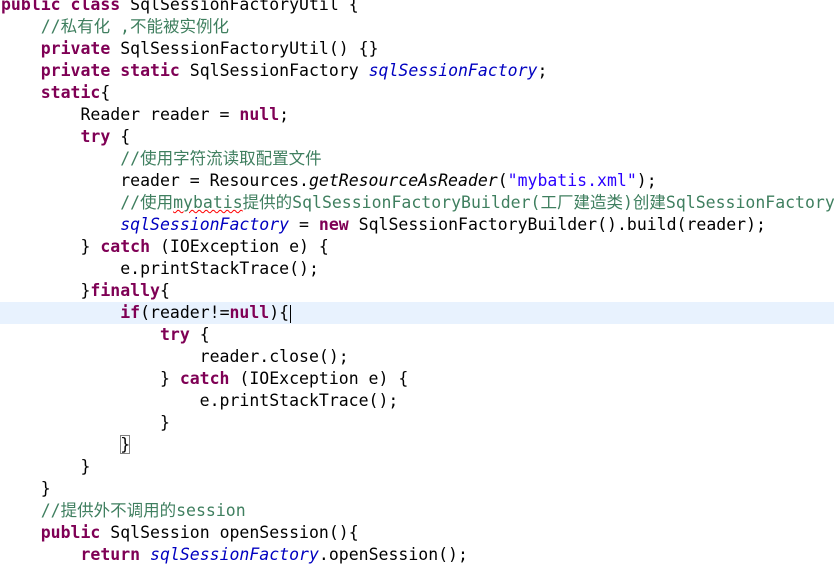 The width and height of the screenshot is (834, 566). I want to click on code-token: SqlSessionFactory, so click(274, 70).